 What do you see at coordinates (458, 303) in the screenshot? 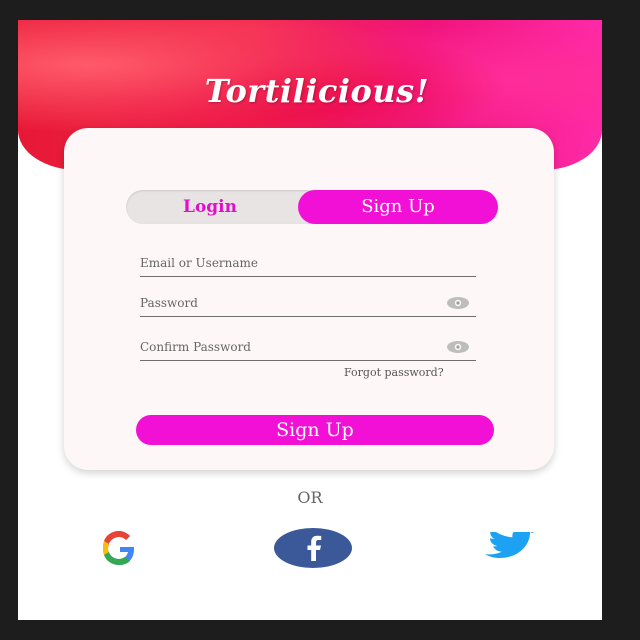
I see `show-password-eye-icon` at bounding box center [458, 303].